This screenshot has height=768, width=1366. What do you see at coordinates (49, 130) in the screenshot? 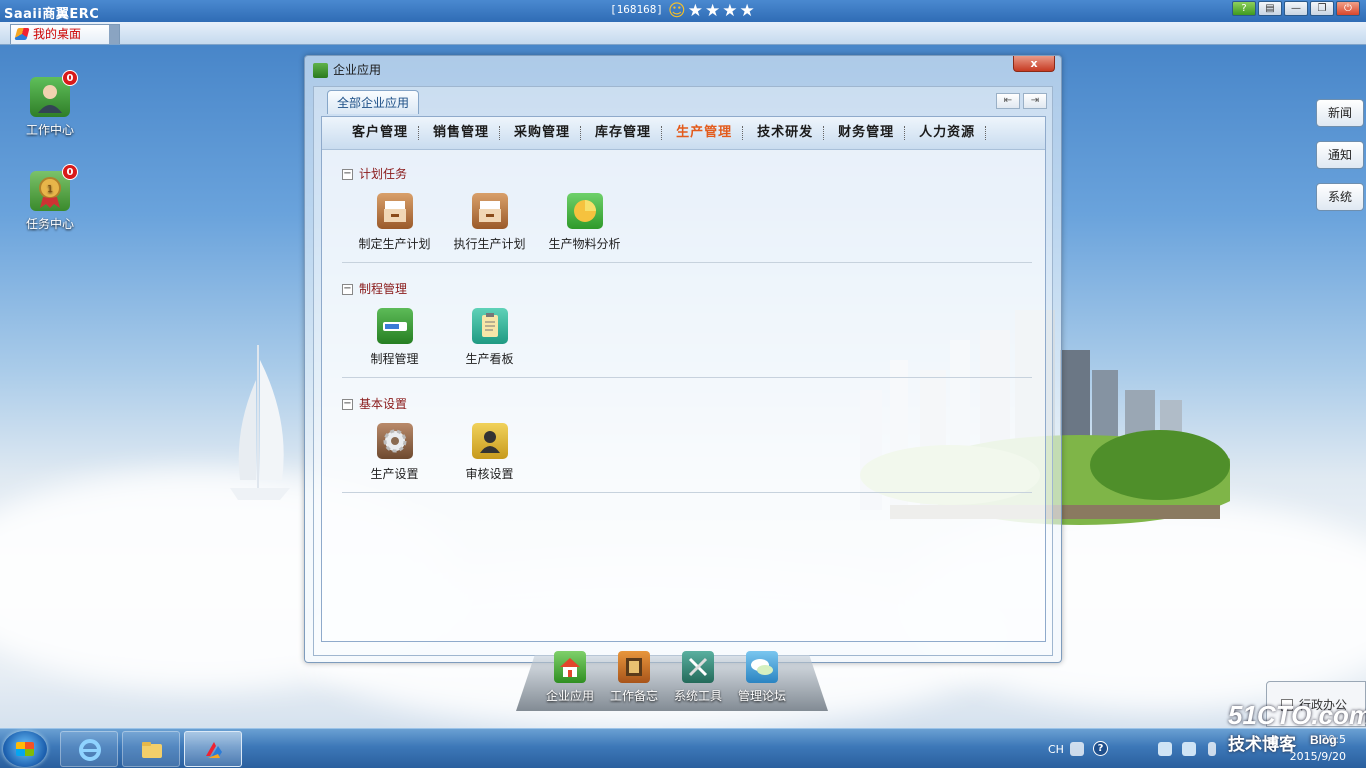
I see `desktop-icon-label: 工作中心` at bounding box center [49, 130].